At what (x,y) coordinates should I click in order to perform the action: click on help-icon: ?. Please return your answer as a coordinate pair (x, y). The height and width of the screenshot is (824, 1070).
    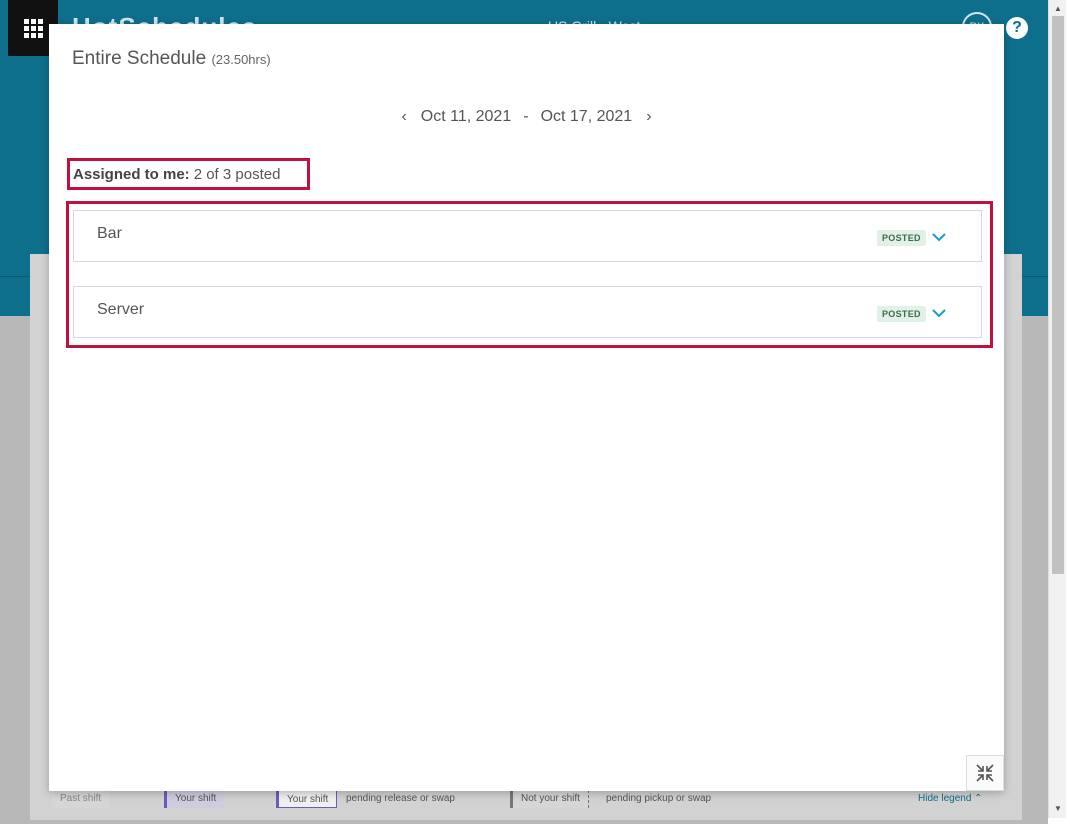
    Looking at the image, I should click on (1017, 28).